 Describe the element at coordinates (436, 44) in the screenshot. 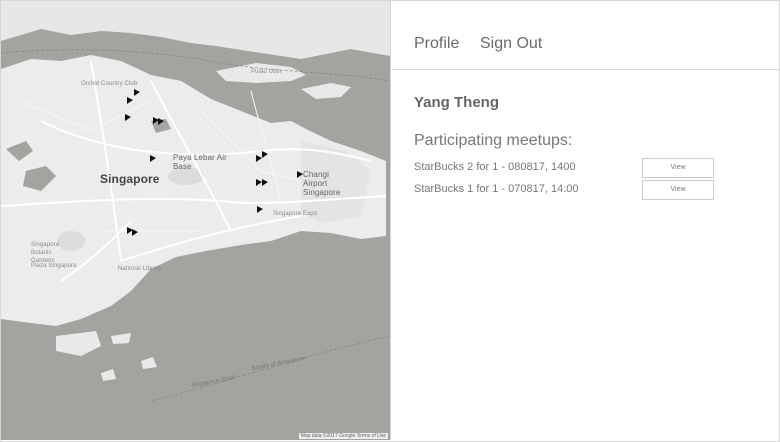

I see `nav-profile-link: Profile` at that location.